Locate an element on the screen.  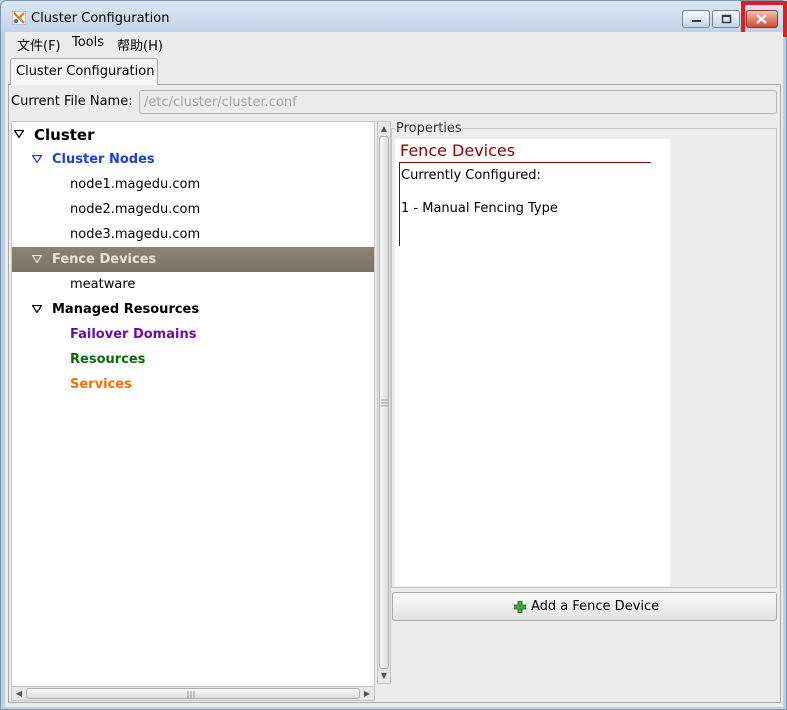
tree-item-cluster: Cluster is located at coordinates (193, 134).